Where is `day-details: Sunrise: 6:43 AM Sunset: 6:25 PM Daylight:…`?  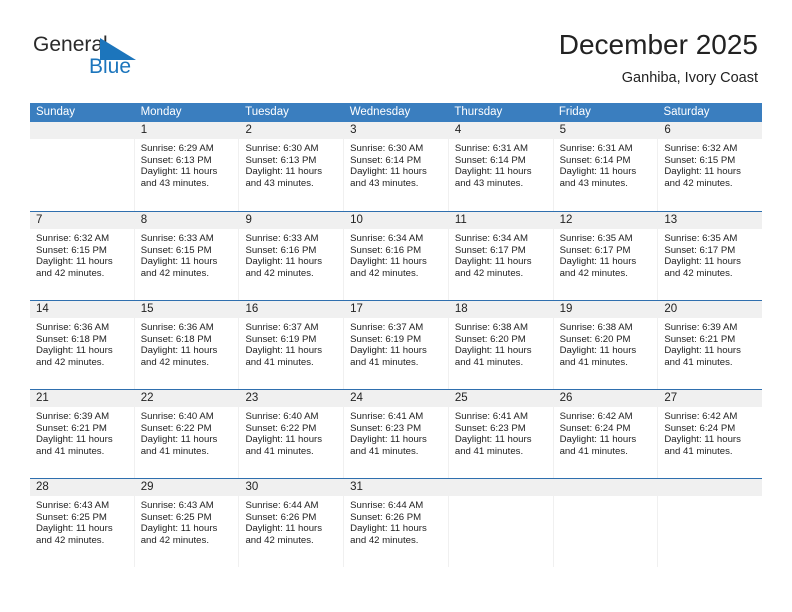 day-details: Sunrise: 6:43 AM Sunset: 6:25 PM Daylight:… is located at coordinates (187, 521).